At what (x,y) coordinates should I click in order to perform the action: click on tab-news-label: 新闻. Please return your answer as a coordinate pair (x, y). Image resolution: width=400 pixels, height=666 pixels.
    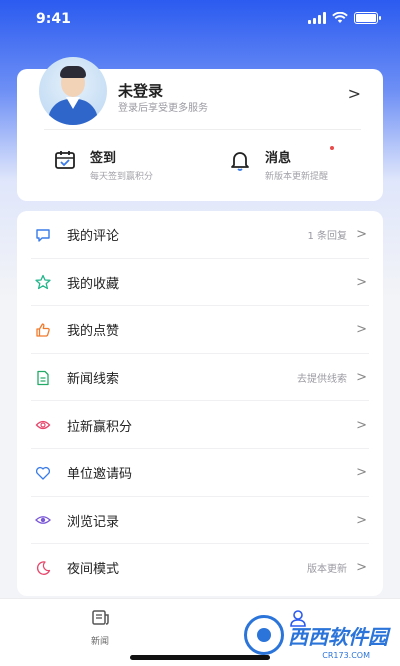
    Looking at the image, I should click on (99, 642).